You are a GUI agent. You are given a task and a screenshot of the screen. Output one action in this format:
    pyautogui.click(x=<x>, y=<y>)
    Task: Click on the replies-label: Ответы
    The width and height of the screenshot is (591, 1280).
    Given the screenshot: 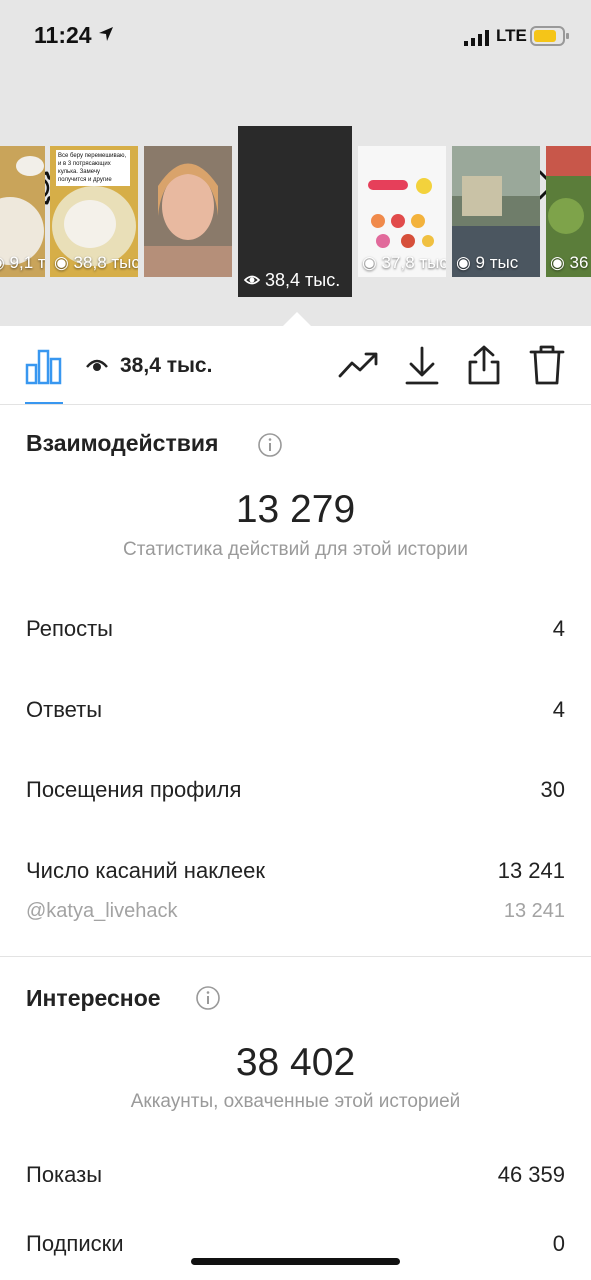 What is the action you would take?
    pyautogui.click(x=64, y=709)
    